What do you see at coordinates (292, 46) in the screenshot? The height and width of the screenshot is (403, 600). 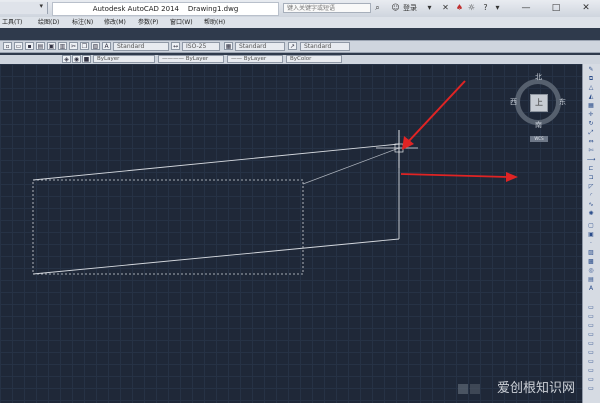 I see `multileader-style-icon: ↗` at bounding box center [292, 46].